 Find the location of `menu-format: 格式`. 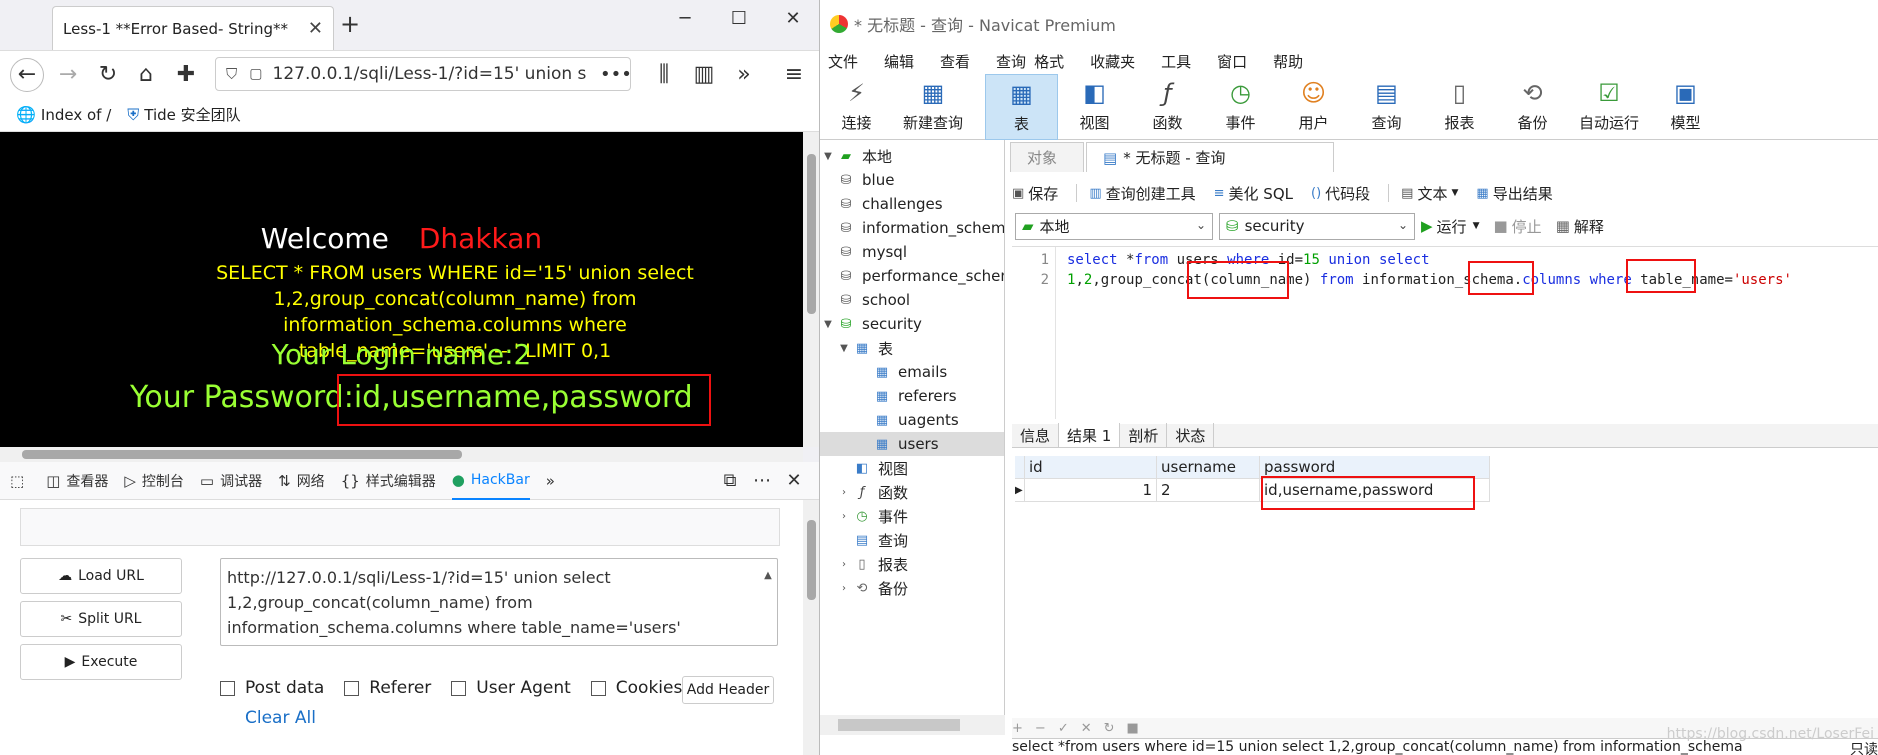

menu-format: 格式 is located at coordinates (1049, 61).